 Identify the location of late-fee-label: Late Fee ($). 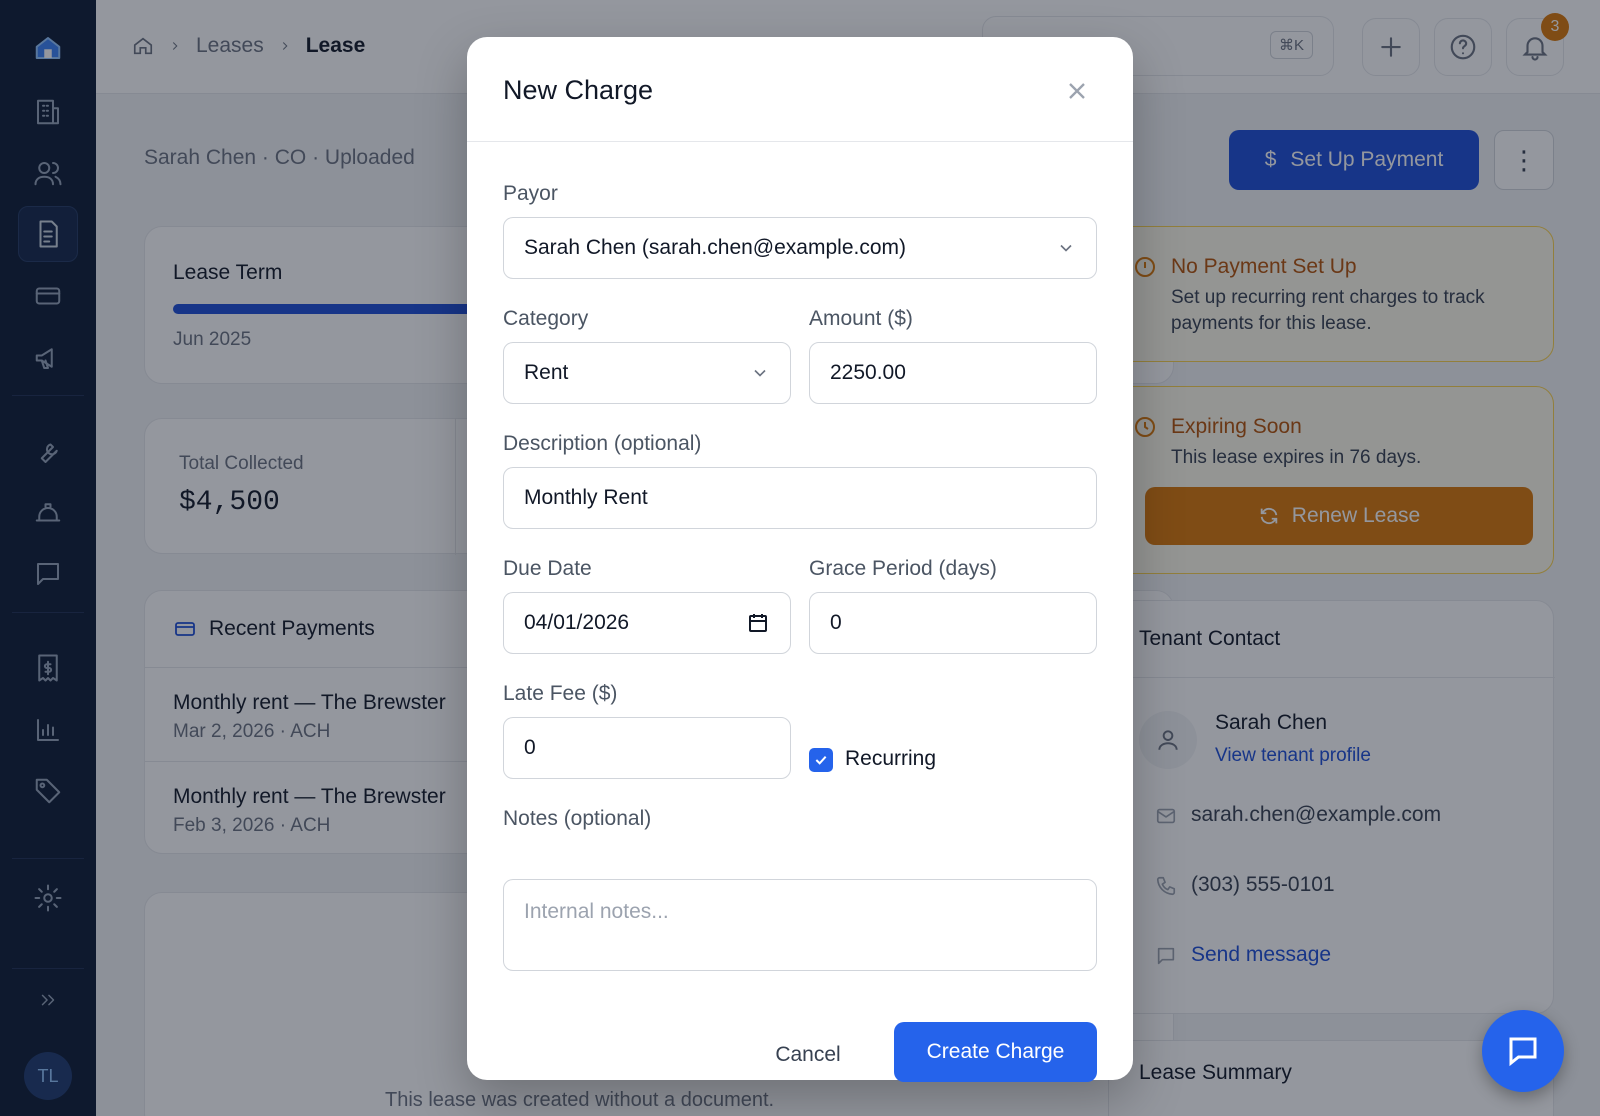
(560, 693).